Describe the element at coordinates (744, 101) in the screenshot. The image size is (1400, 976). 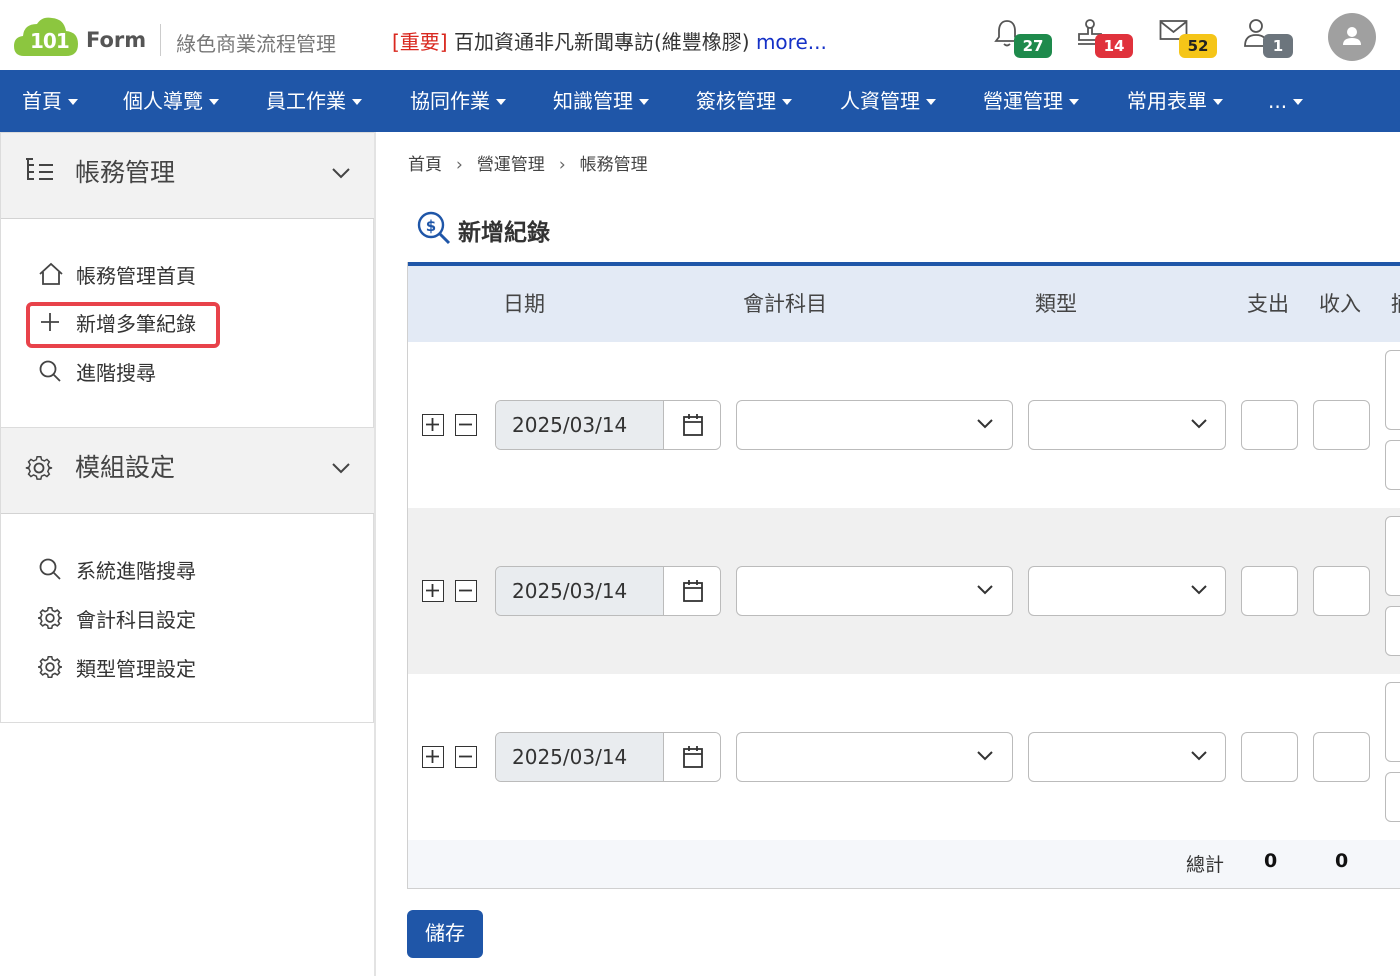
I see `nav-item-approval: 簽核管理` at that location.